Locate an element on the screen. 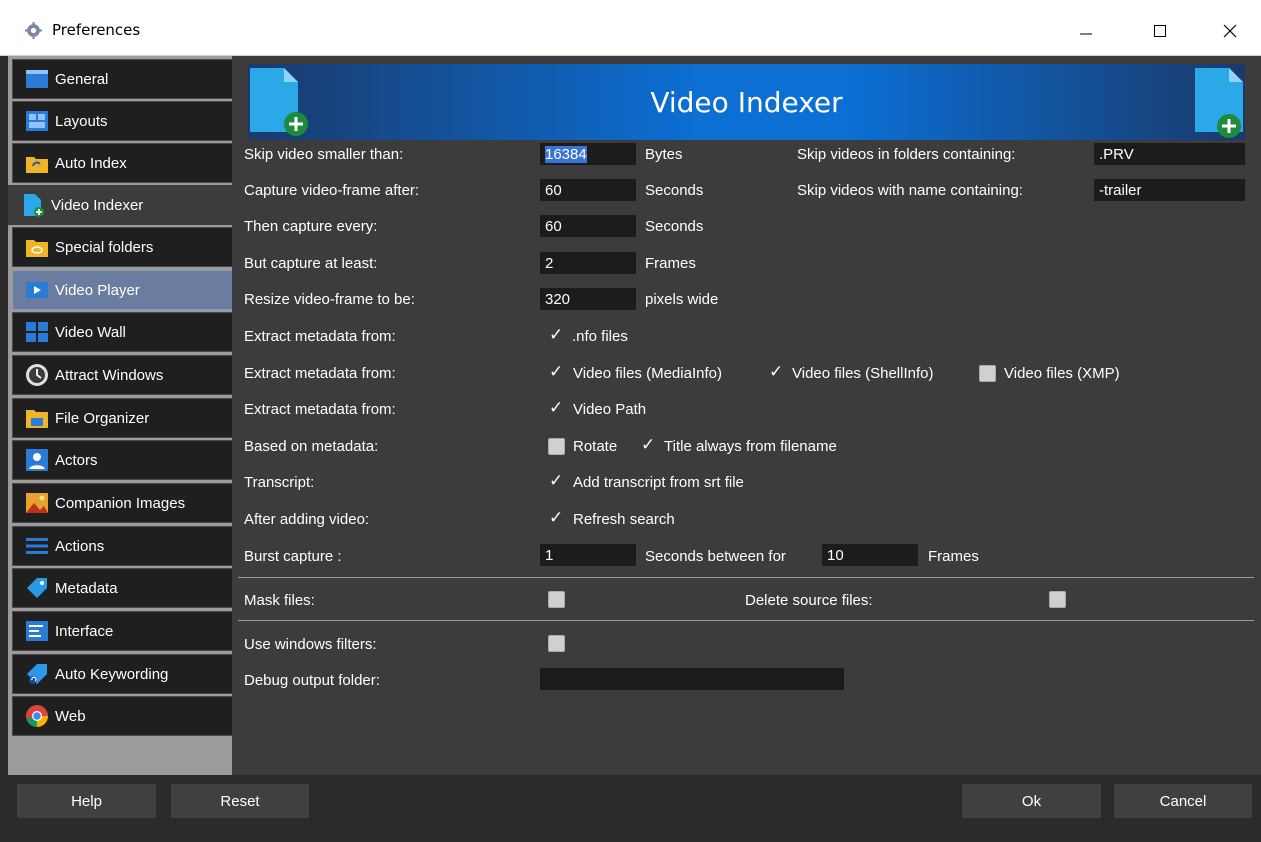 The image size is (1261, 842). actors-icon is located at coordinates (37, 460).